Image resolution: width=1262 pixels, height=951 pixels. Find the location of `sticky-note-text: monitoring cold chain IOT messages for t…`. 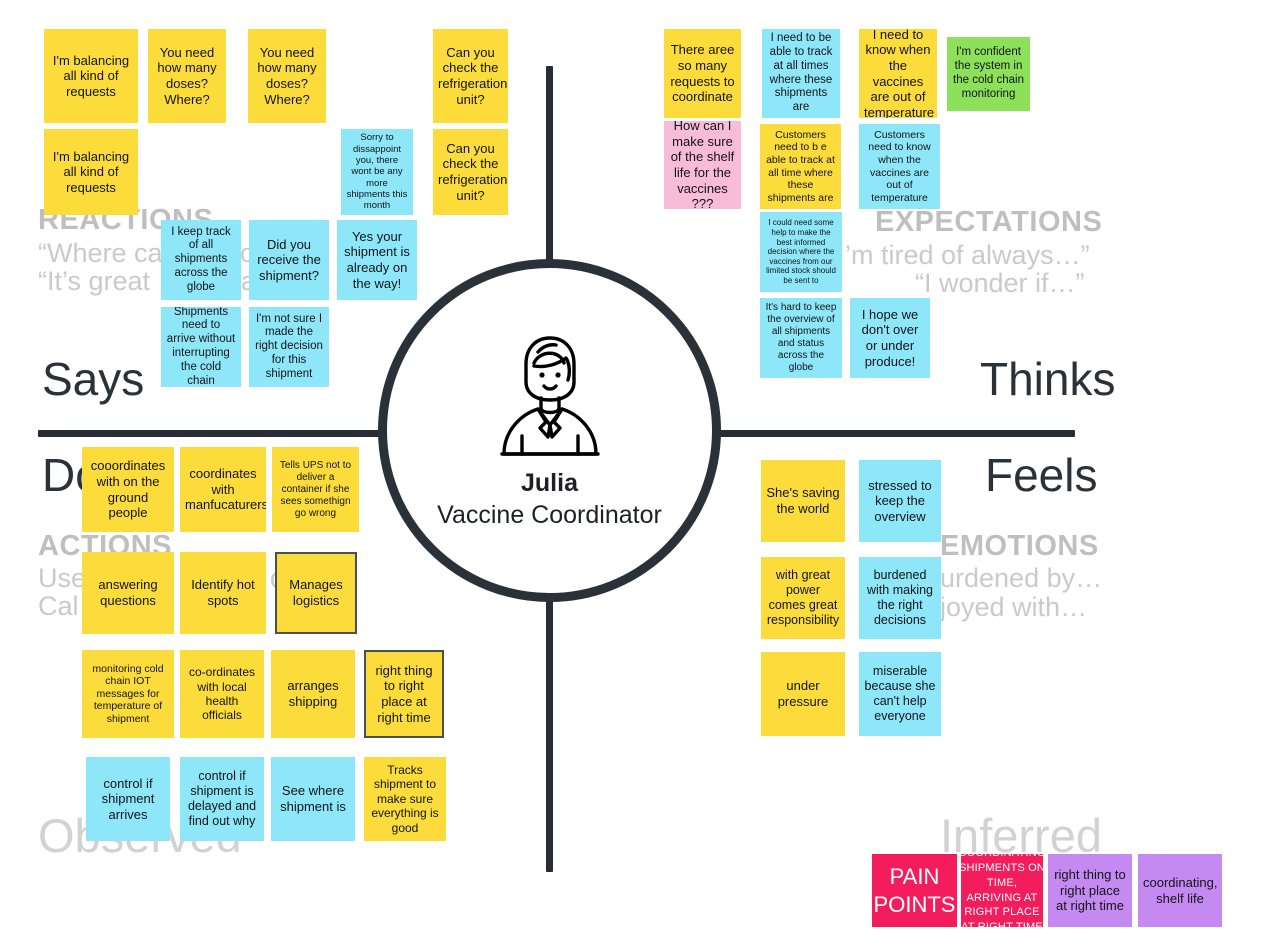

sticky-note-text: monitoring cold chain IOT messages for t… is located at coordinates (128, 693).